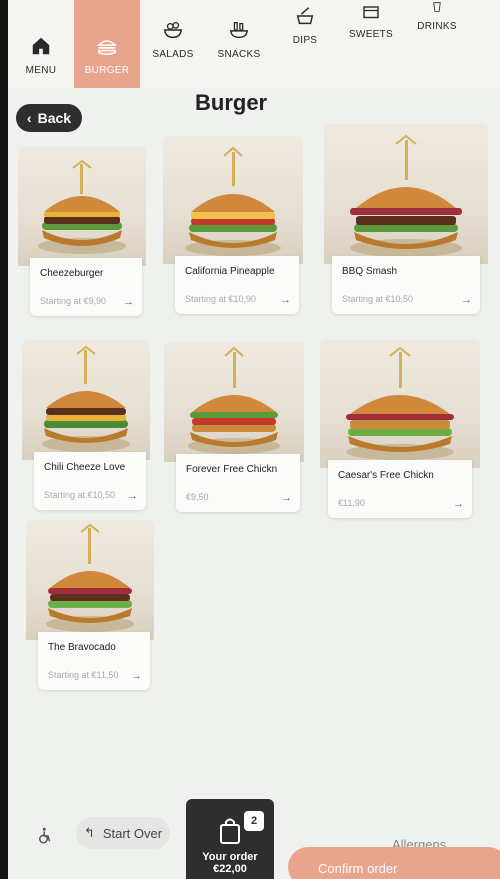 This screenshot has width=500, height=879. I want to click on nav-item-salads: SALADS, so click(173, 44).